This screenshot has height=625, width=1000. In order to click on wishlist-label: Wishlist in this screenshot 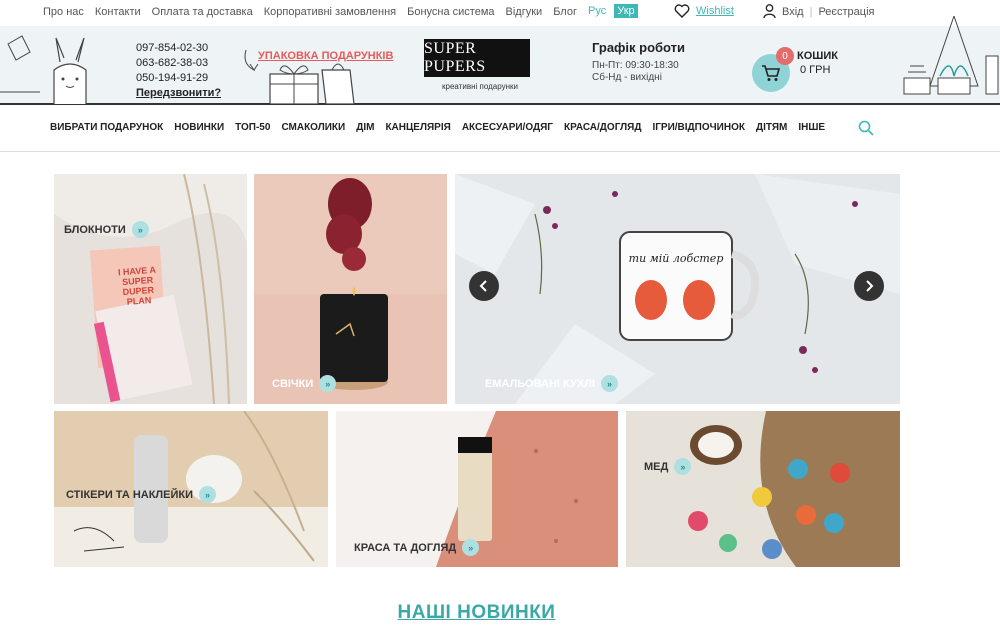, I will do `click(715, 11)`.